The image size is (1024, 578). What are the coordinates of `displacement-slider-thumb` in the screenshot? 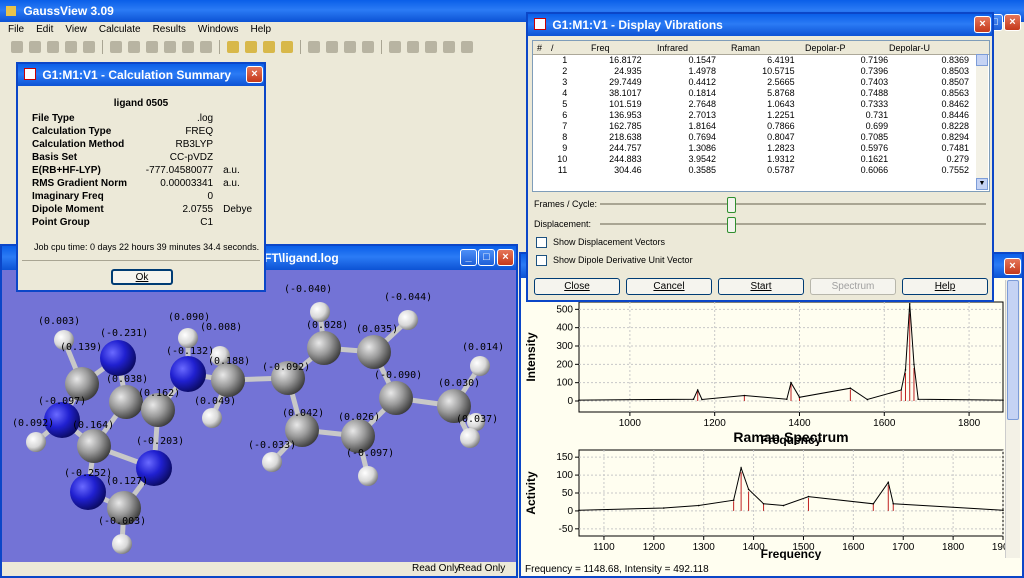 It's located at (732, 225).